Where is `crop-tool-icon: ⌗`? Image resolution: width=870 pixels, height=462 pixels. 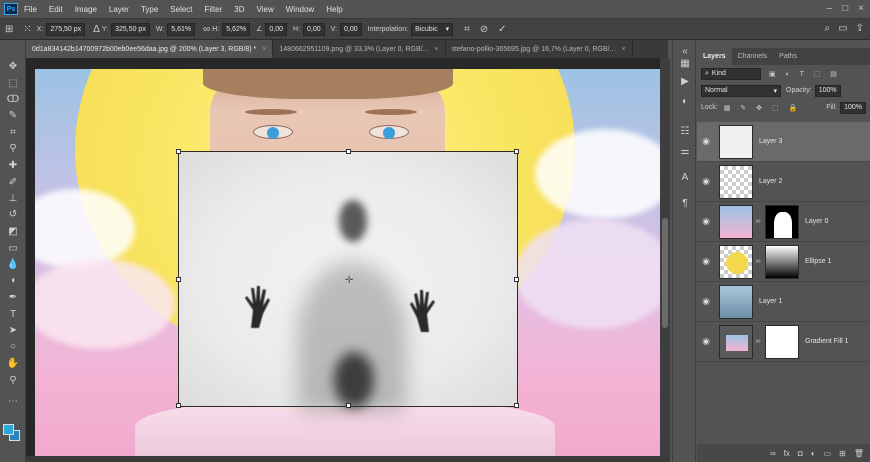
crop-tool-icon: ⌗ is located at coordinates (13, 133).